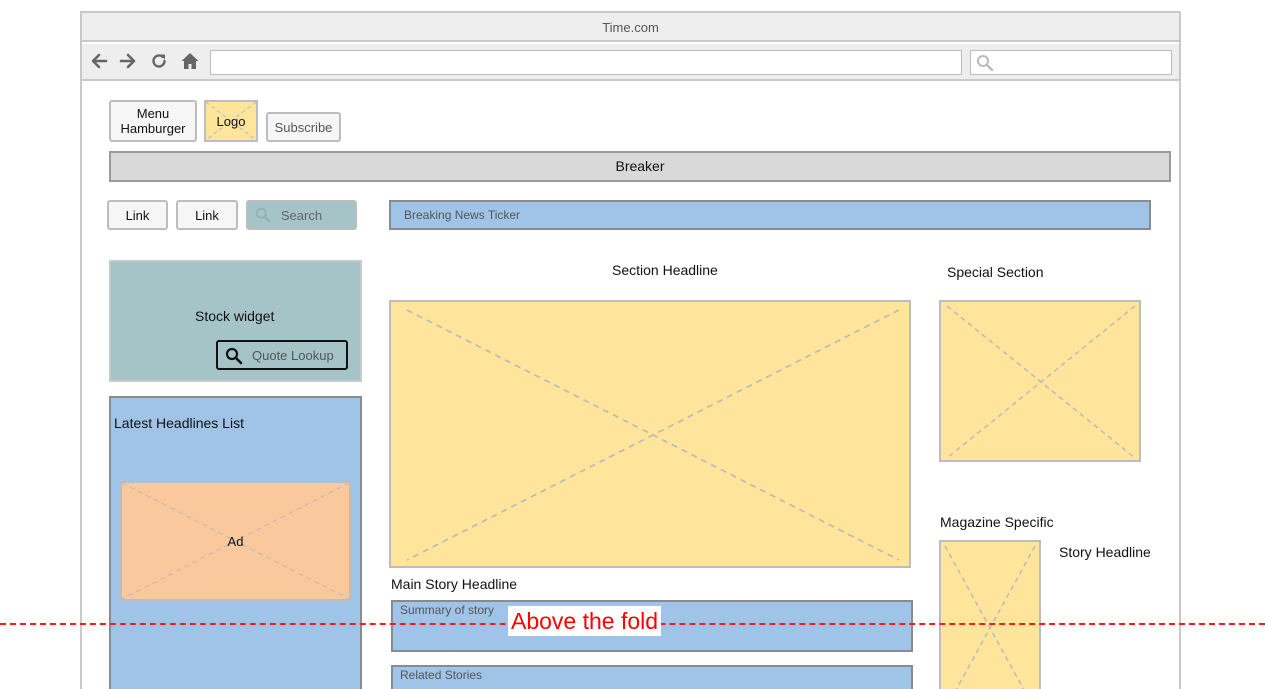 This screenshot has height=689, width=1265. I want to click on special-section-title: Special Section, so click(995, 272).